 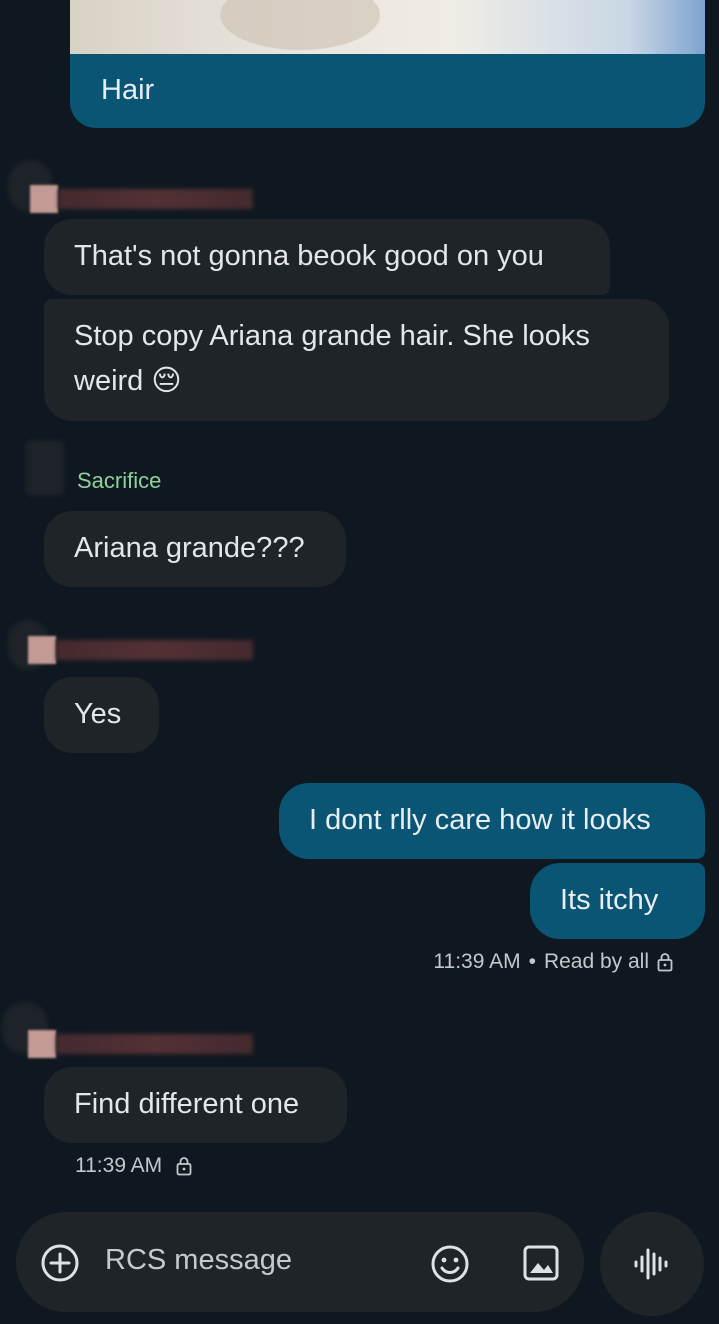 I want to click on message-bubble: That's not gonna beook good on you, so click(x=327, y=257).